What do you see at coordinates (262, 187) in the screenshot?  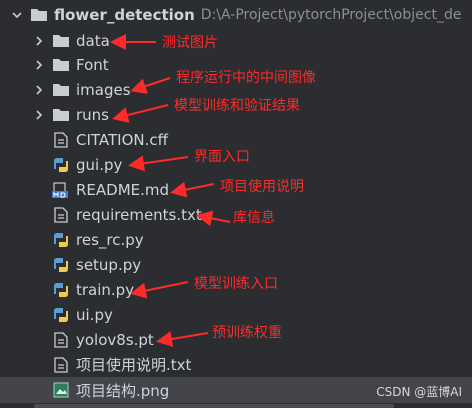 I see `annotation-readme: 项目使用说明` at bounding box center [262, 187].